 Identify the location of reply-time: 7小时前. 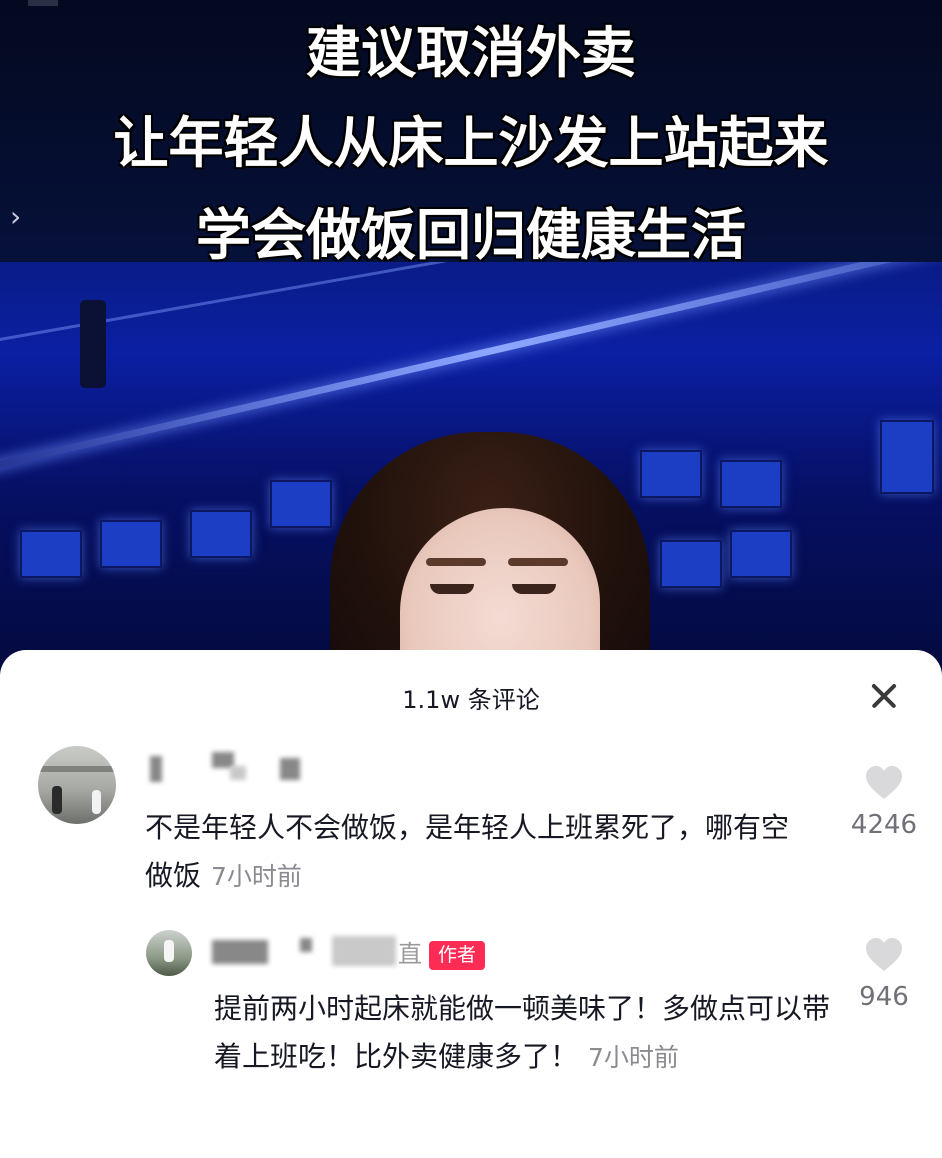
(633, 1057).